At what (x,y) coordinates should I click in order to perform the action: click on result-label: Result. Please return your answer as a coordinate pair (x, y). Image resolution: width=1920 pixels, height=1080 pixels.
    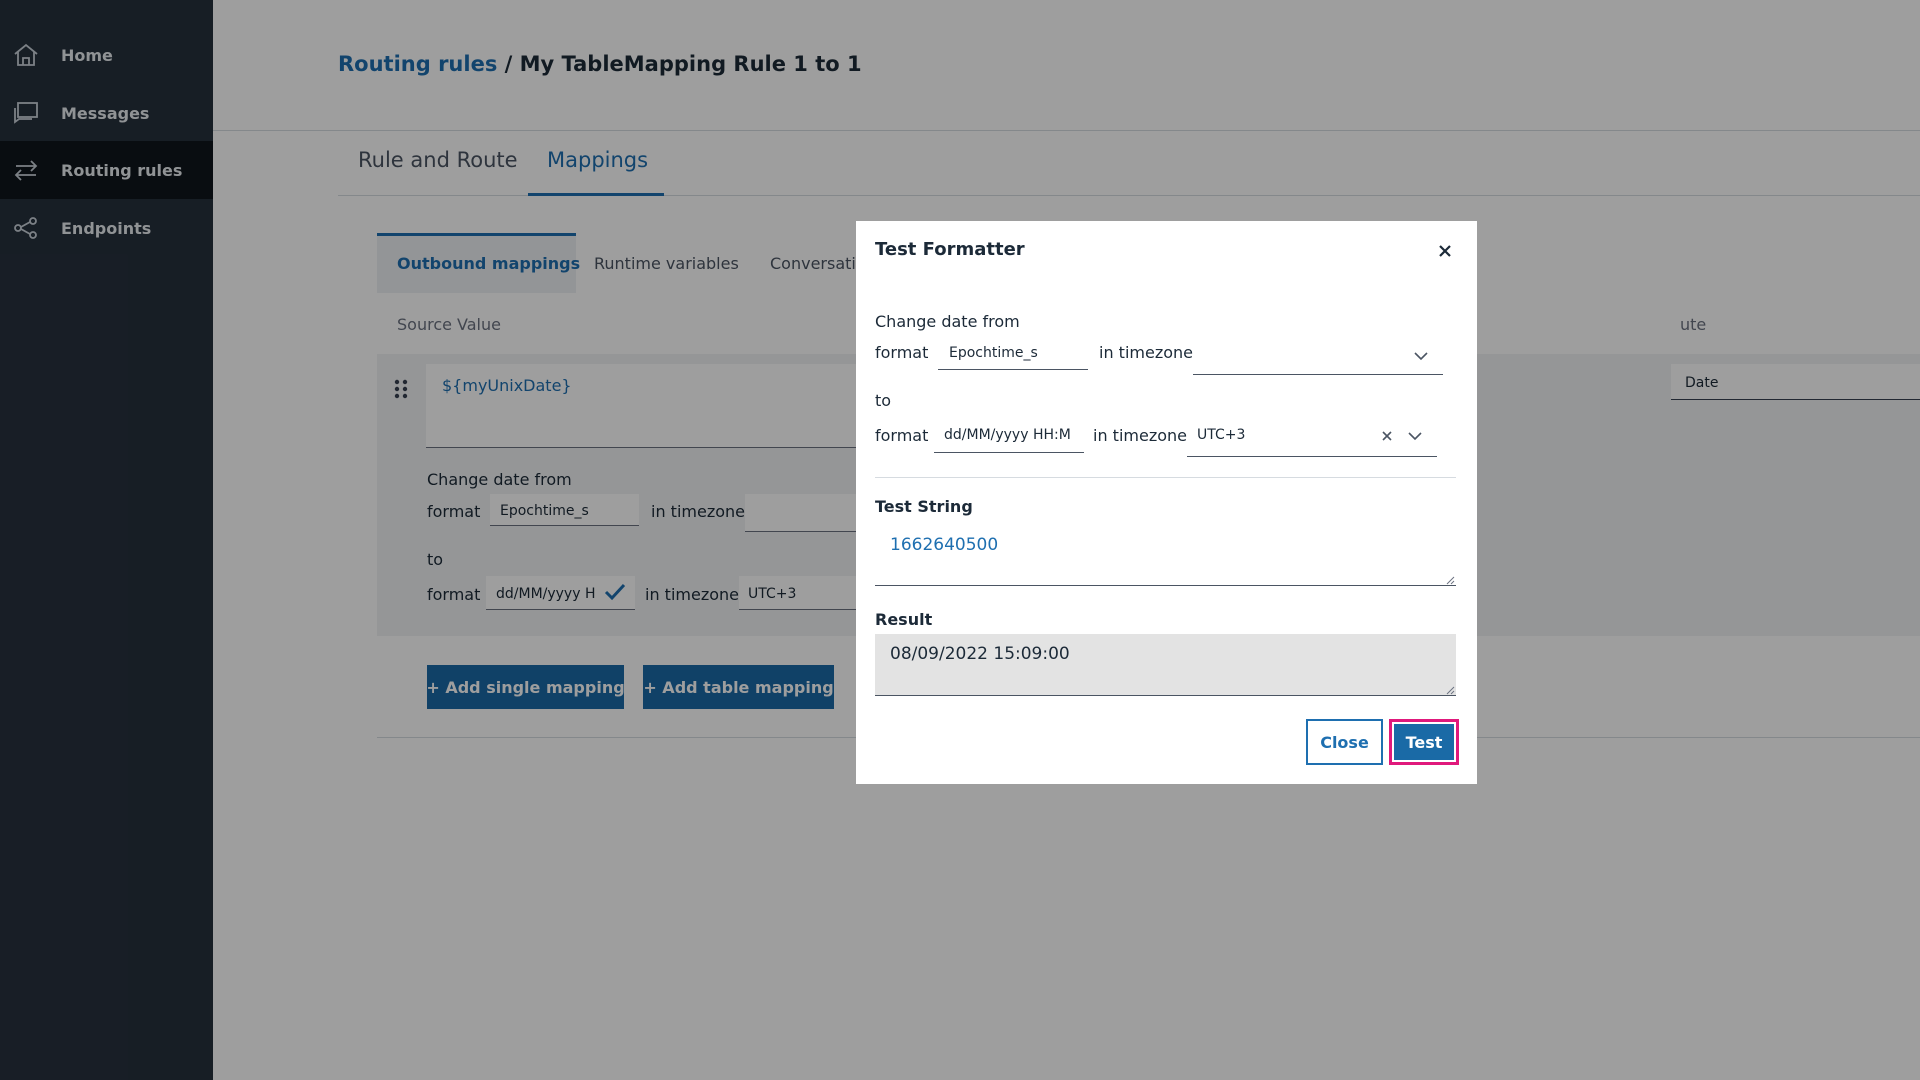
    Looking at the image, I should click on (904, 619).